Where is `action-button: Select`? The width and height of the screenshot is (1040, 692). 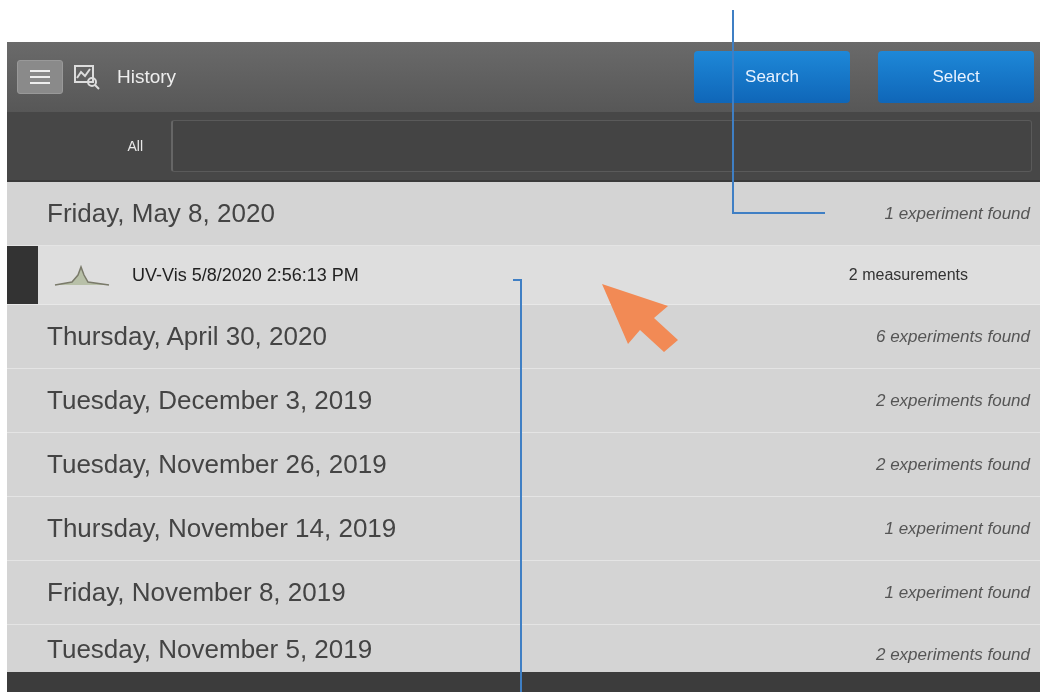
action-button: Select is located at coordinates (956, 77).